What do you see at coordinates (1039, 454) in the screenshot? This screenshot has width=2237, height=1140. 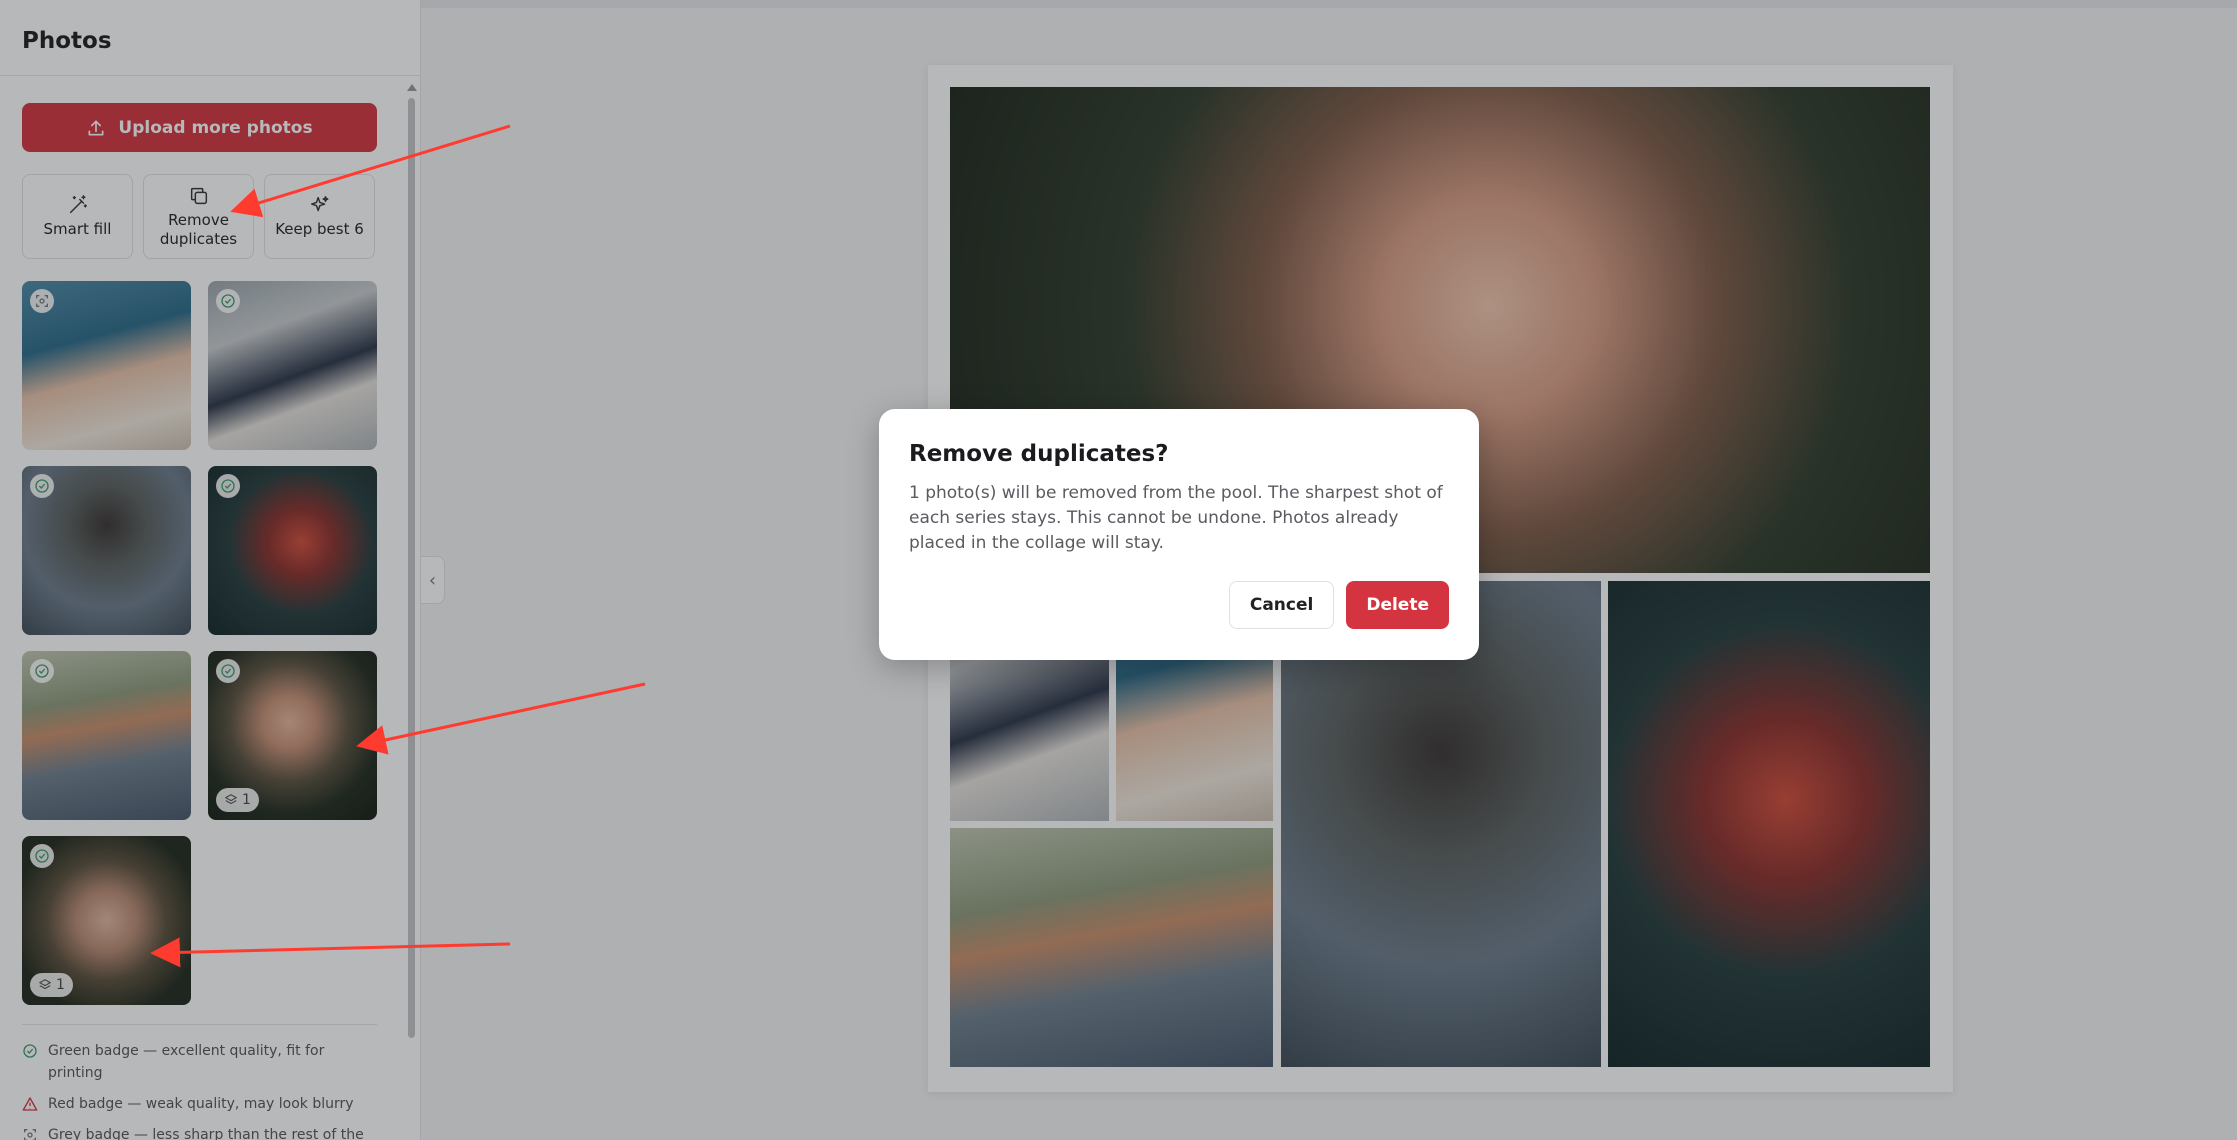 I see `dialog-title: Remove duplicates?` at bounding box center [1039, 454].